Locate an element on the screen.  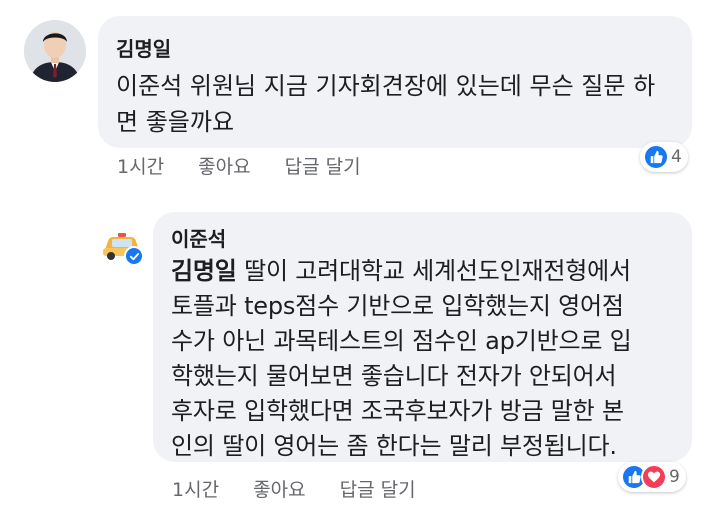
comment-line-text: 딸이 고려대학교 세계선도인재전형에서 is located at coordinates (433, 271).